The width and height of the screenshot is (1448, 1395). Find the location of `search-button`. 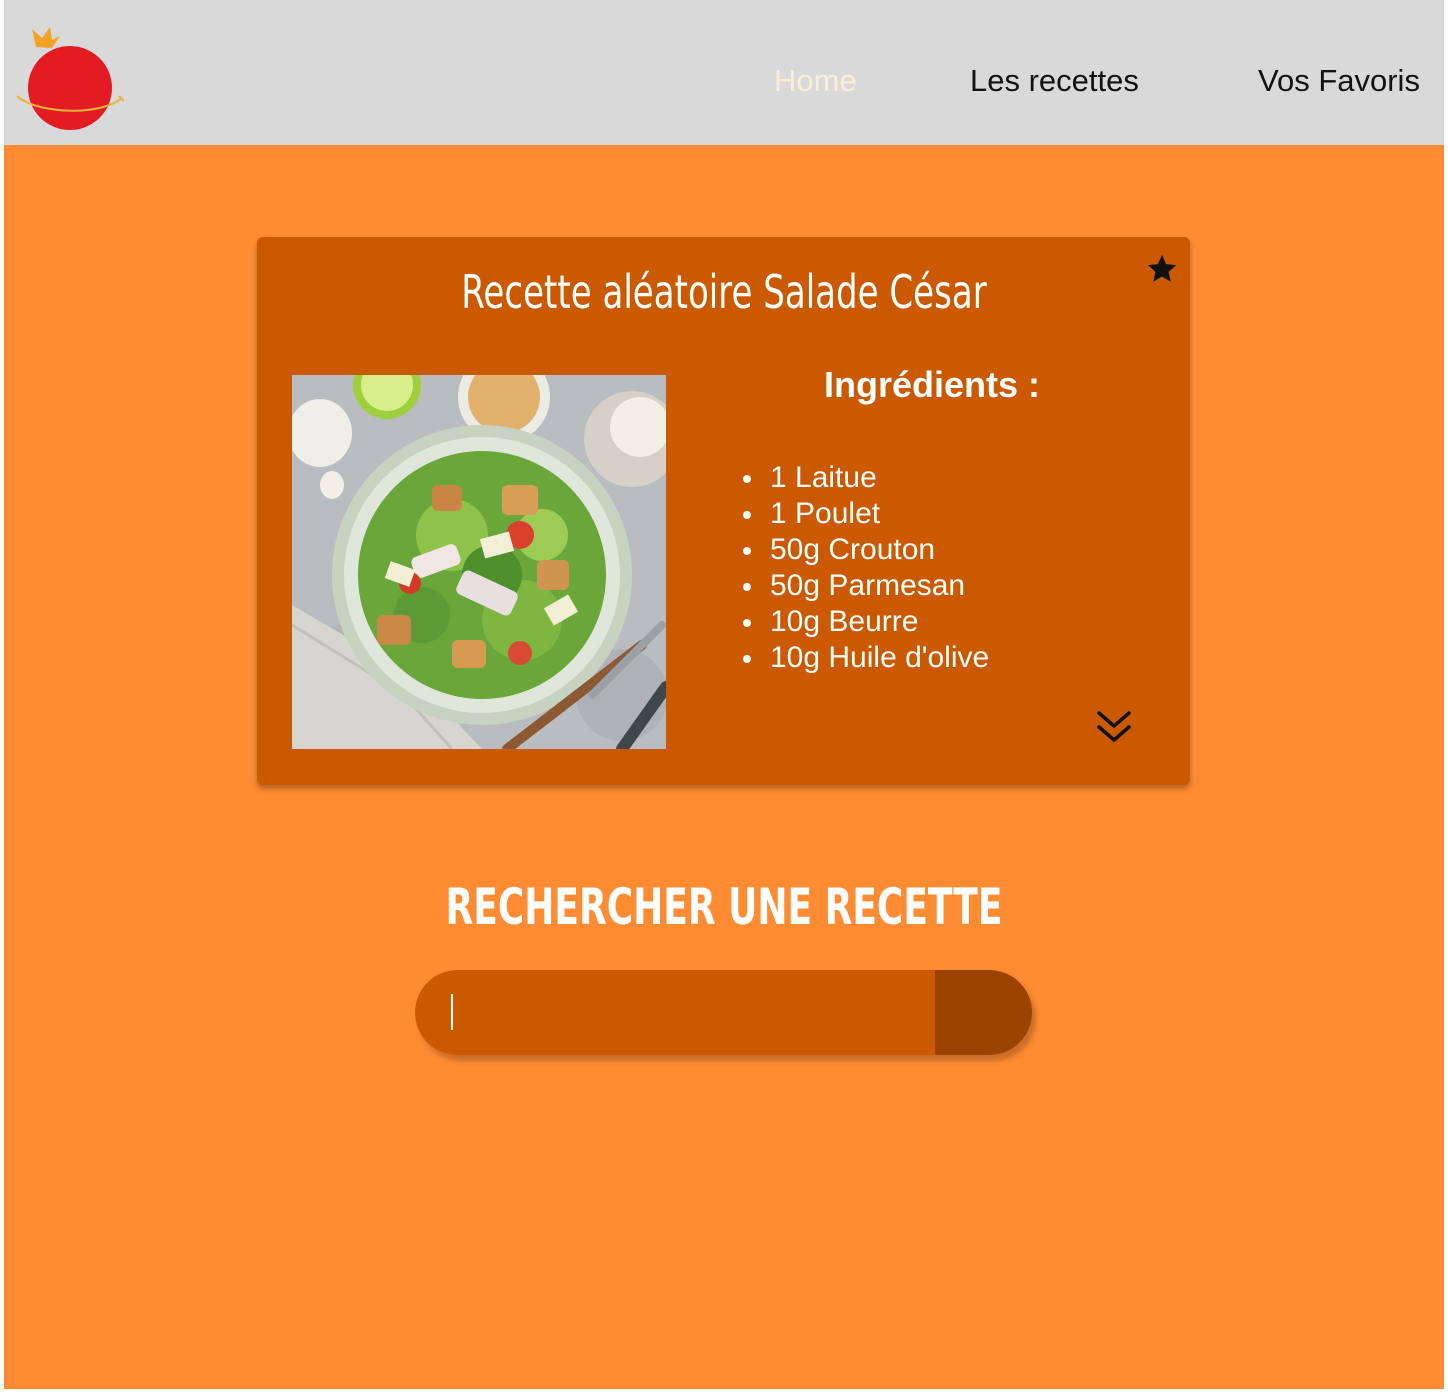

search-button is located at coordinates (983, 1012).